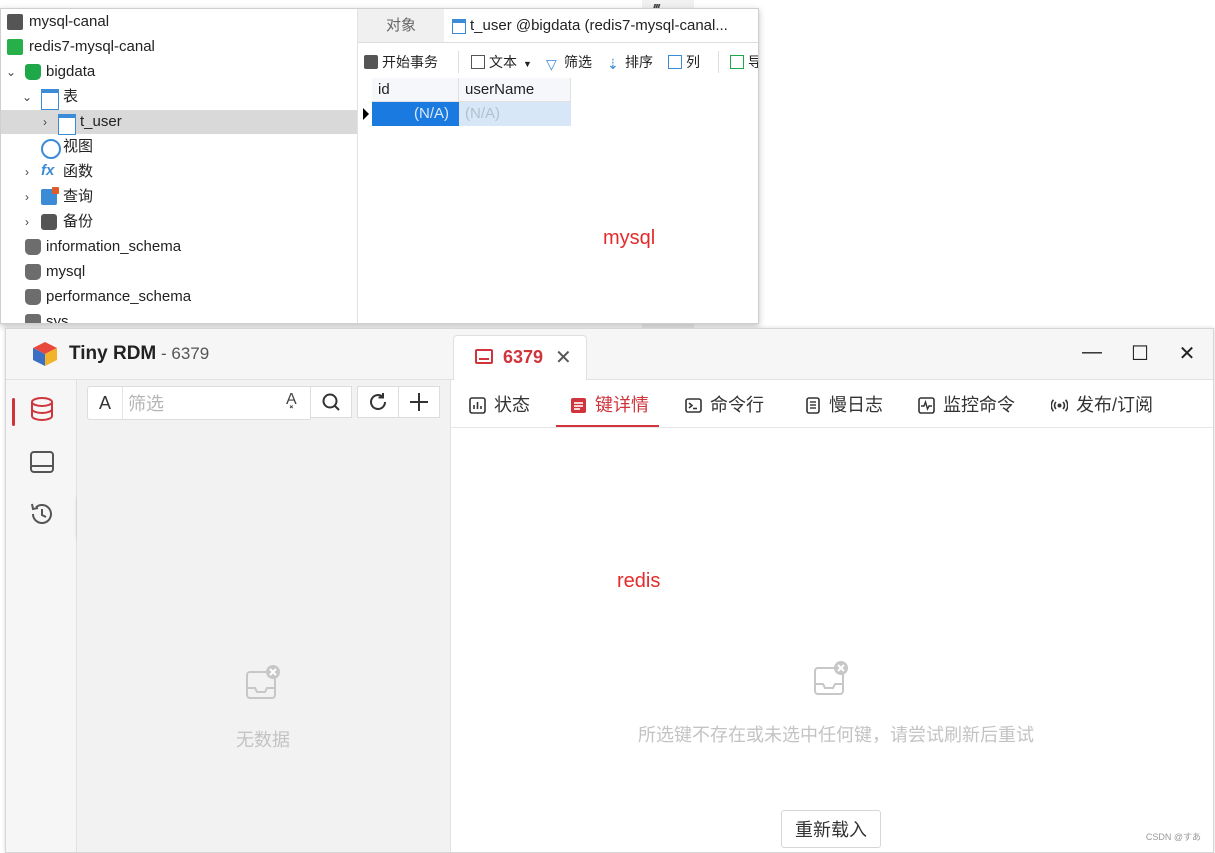 The image size is (1215, 853). I want to click on minimize-button: —, so click(1092, 352).